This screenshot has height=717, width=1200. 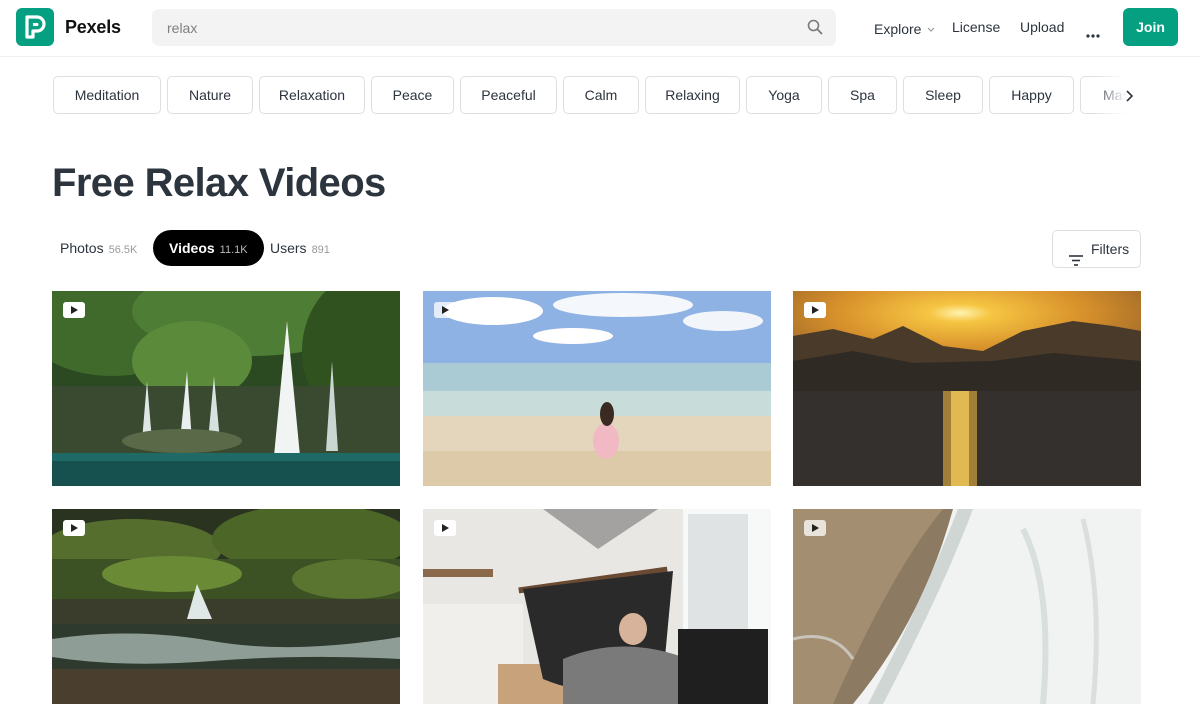 What do you see at coordinates (601, 95) in the screenshot?
I see `tag-chip: Calm` at bounding box center [601, 95].